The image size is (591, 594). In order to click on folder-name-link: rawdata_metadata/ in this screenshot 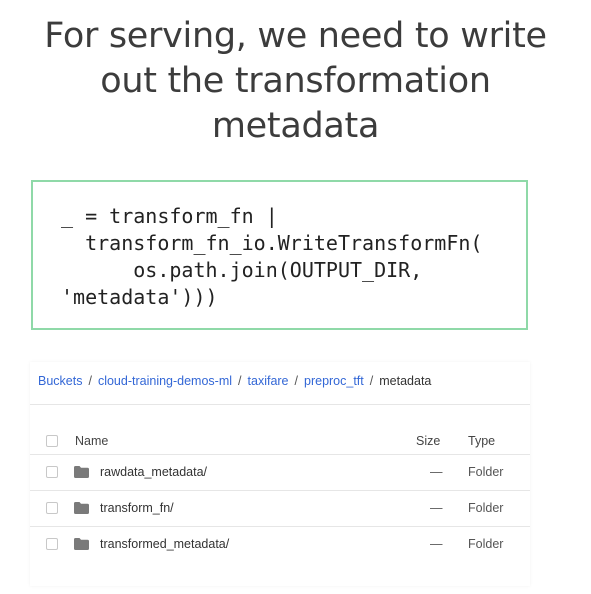, I will do `click(153, 472)`.